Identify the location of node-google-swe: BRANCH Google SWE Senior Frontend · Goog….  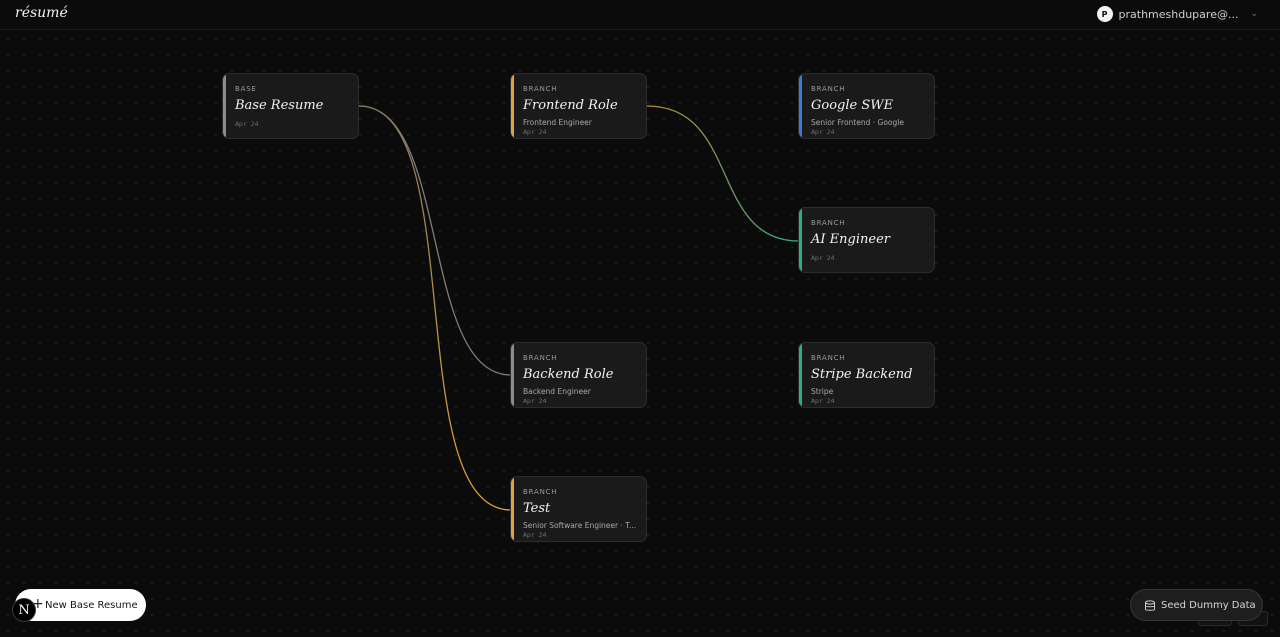
(866, 106).